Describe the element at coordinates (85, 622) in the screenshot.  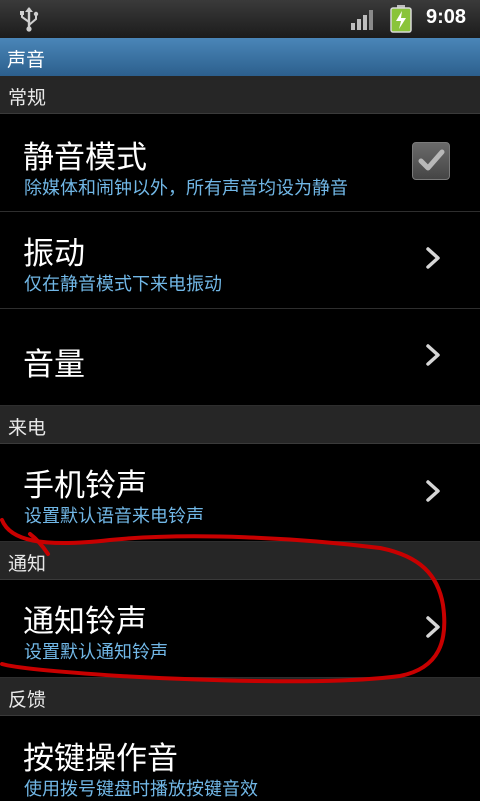
I see `item-title: 通知铃声` at that location.